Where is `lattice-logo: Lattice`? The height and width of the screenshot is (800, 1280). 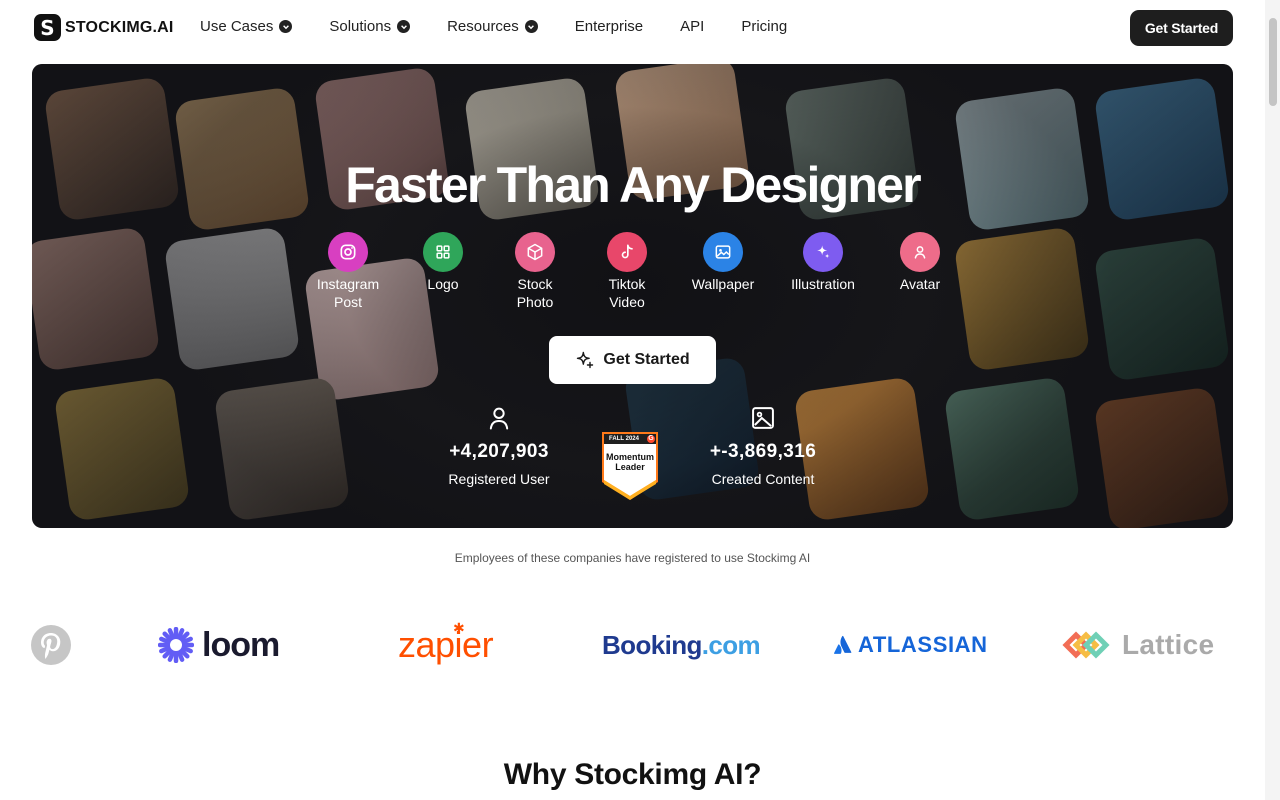 lattice-logo: Lattice is located at coordinates (1138, 645).